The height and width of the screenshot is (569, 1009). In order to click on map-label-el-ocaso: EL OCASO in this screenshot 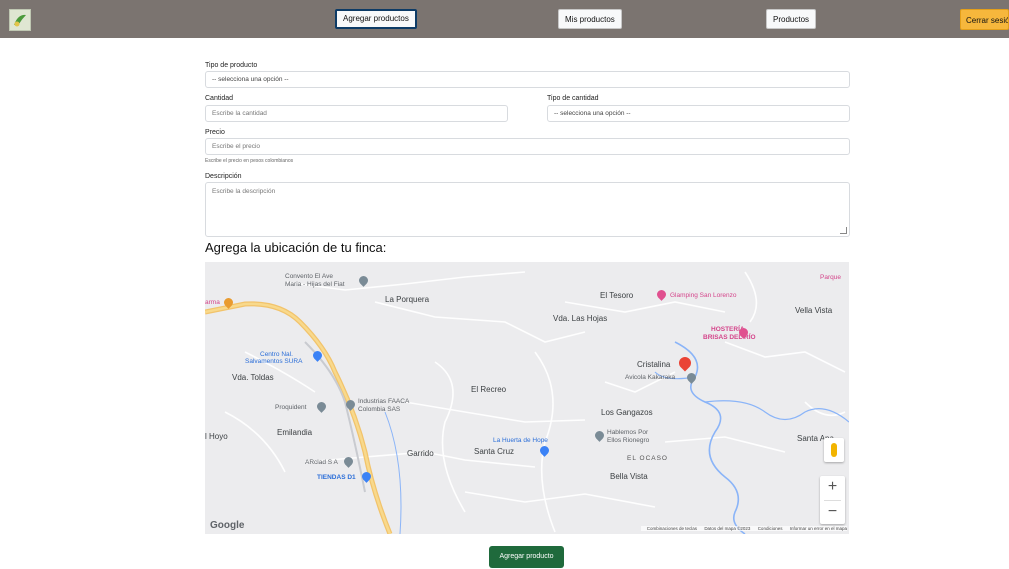, I will do `click(647, 458)`.